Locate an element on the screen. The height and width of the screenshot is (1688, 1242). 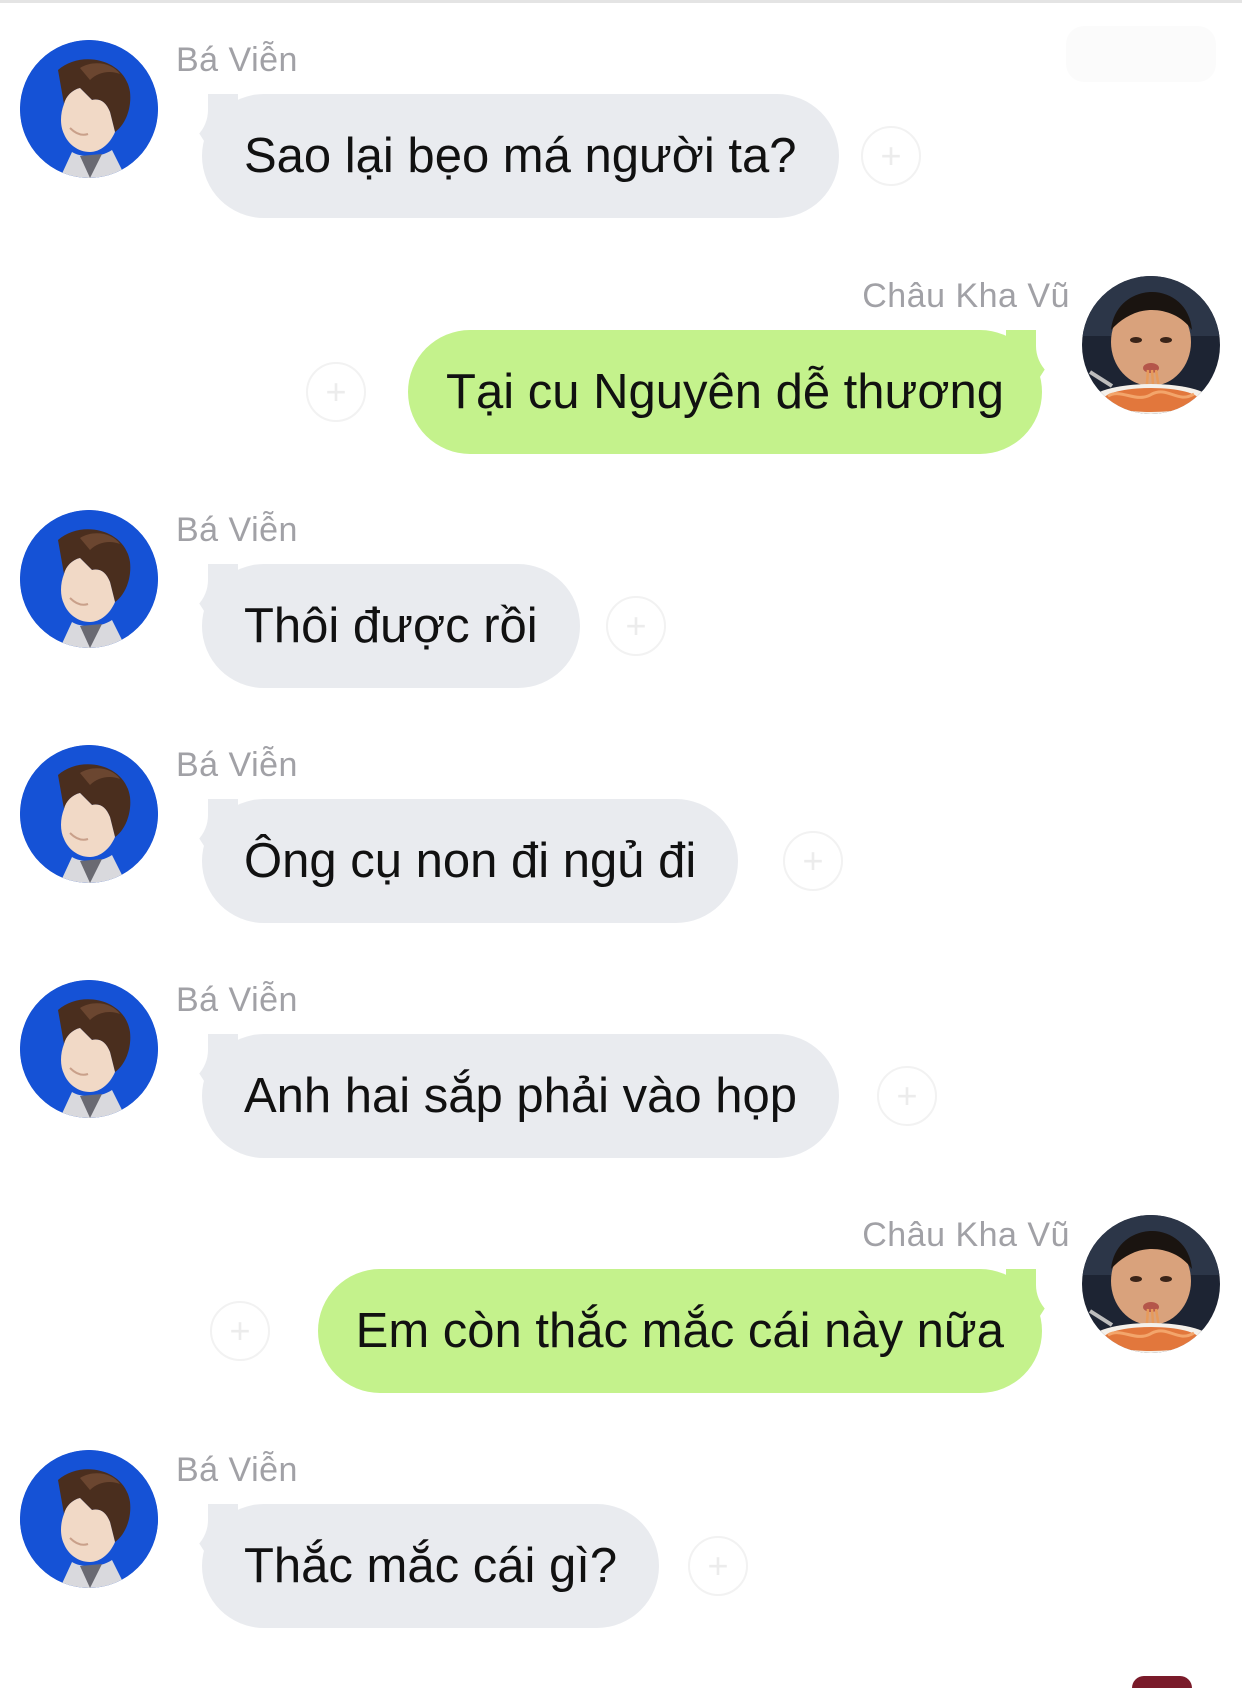
message-text: Anh hai sắp phải vào họp is located at coordinates (521, 1096).